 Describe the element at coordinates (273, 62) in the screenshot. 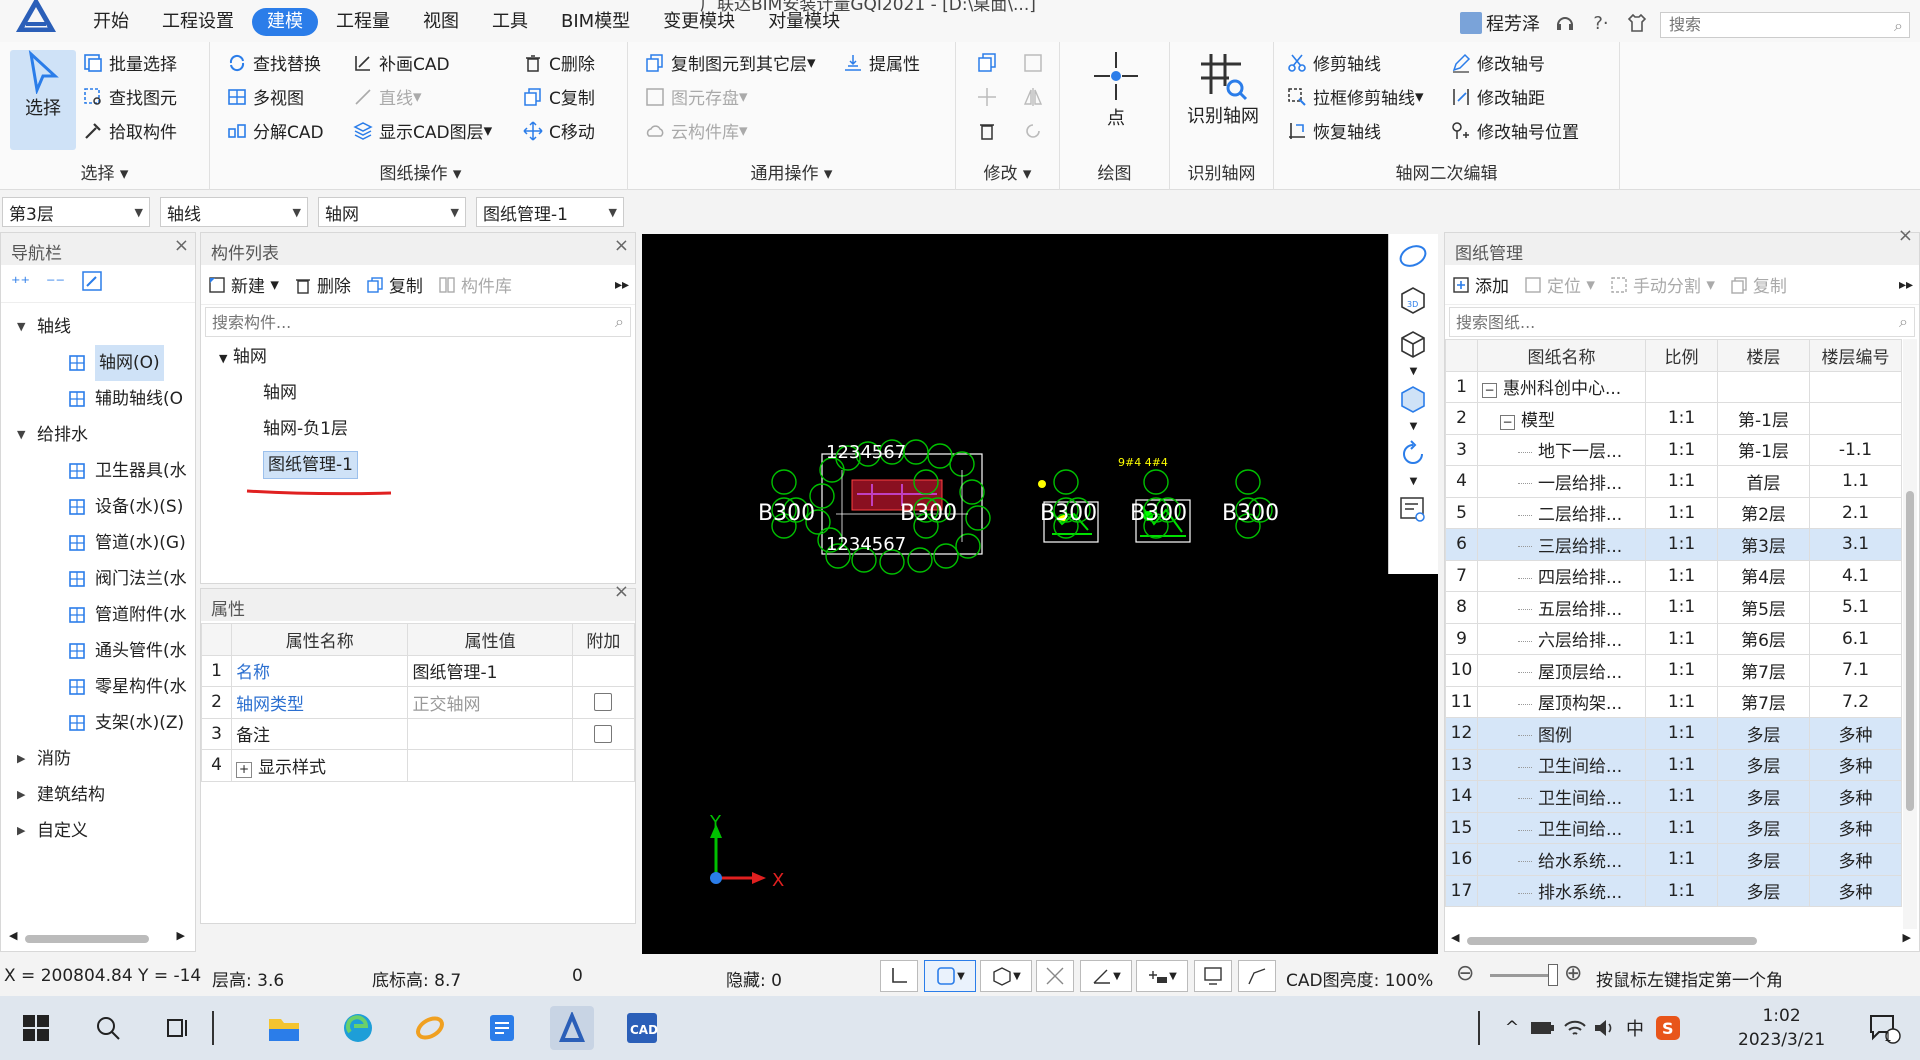

I see `find-replace-button: 查找替换` at that location.